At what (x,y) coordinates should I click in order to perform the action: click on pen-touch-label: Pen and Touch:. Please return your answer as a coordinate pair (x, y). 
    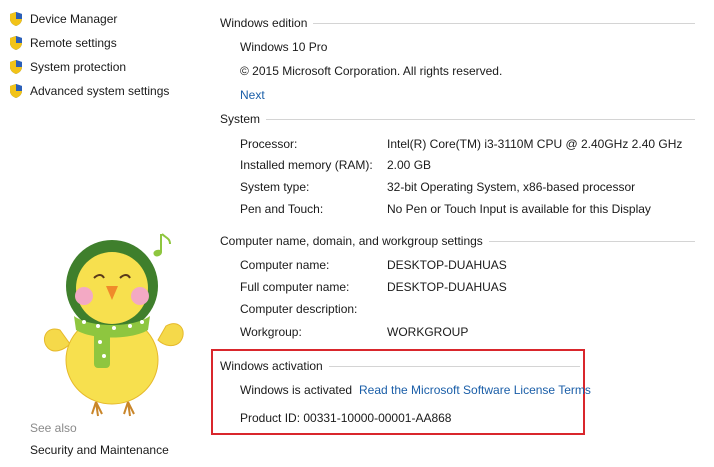
    Looking at the image, I should click on (282, 209).